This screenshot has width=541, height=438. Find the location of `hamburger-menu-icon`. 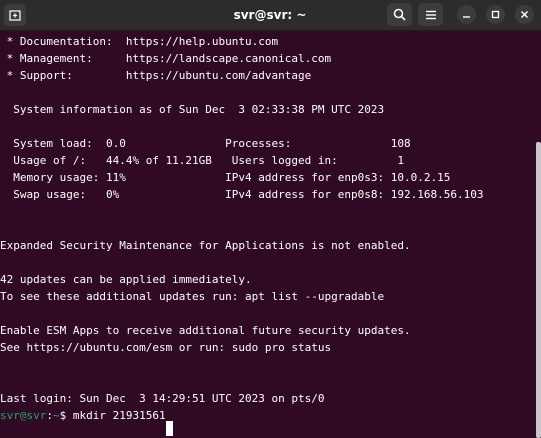

hamburger-menu-icon is located at coordinates (430, 14).